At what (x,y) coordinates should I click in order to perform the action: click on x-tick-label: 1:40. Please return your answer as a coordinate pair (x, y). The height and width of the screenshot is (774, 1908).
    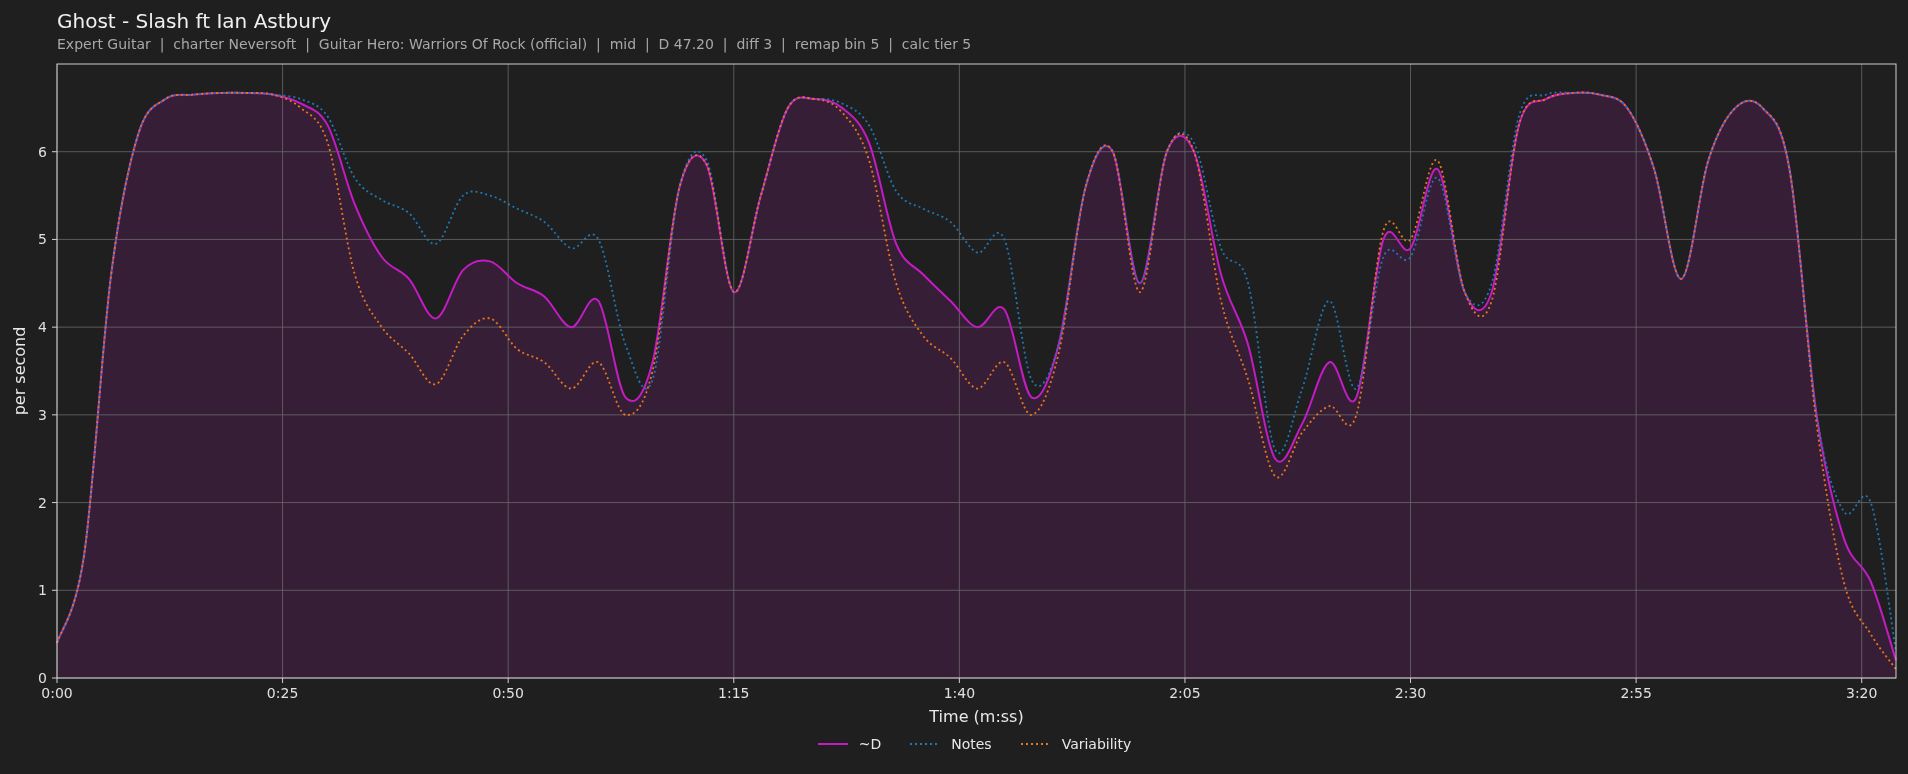
    Looking at the image, I should click on (959, 693).